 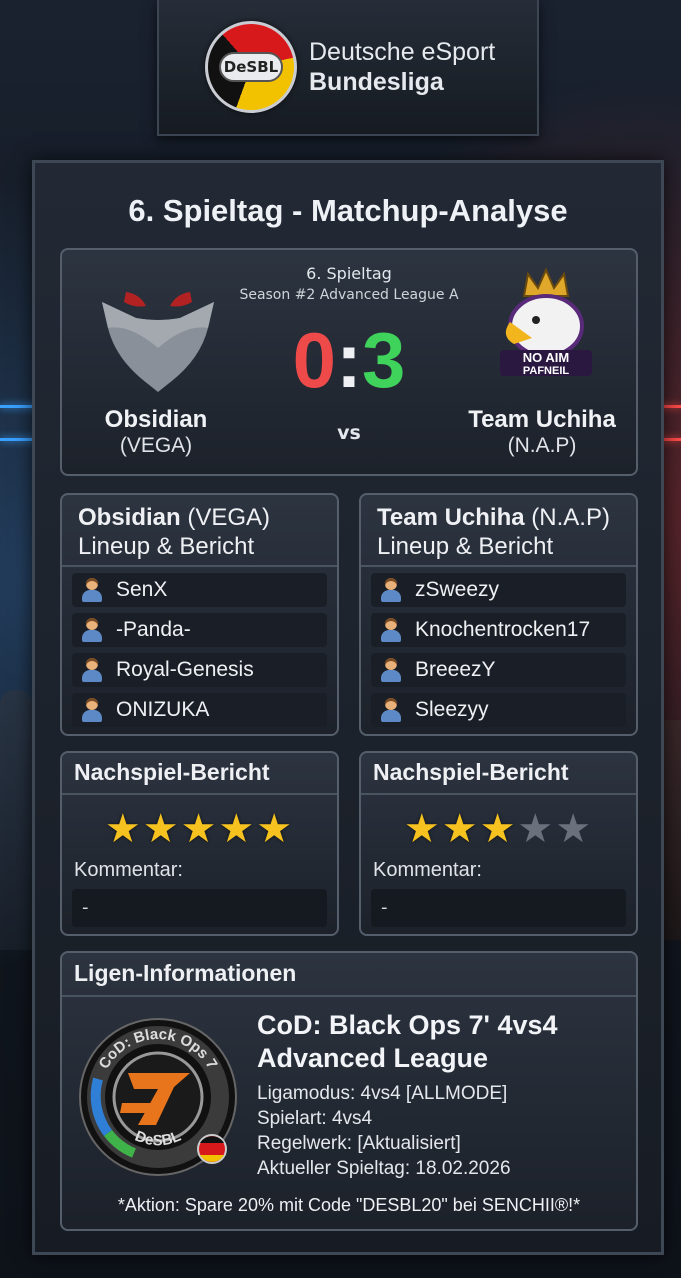 What do you see at coordinates (498, 710) in the screenshot?
I see `player-row: Sleezyy` at bounding box center [498, 710].